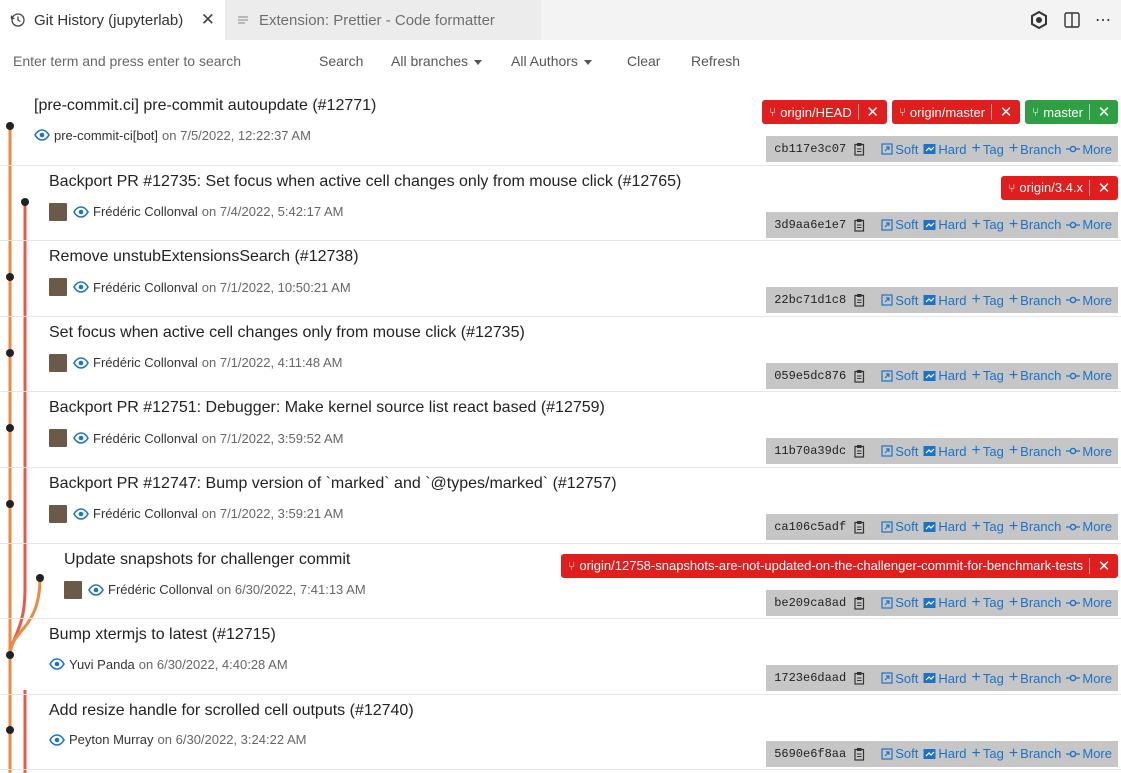 This screenshot has width=1121, height=773. Describe the element at coordinates (1059, 187) in the screenshot. I see `branch-badge: ⑂ origin/3.4.x ✕` at that location.